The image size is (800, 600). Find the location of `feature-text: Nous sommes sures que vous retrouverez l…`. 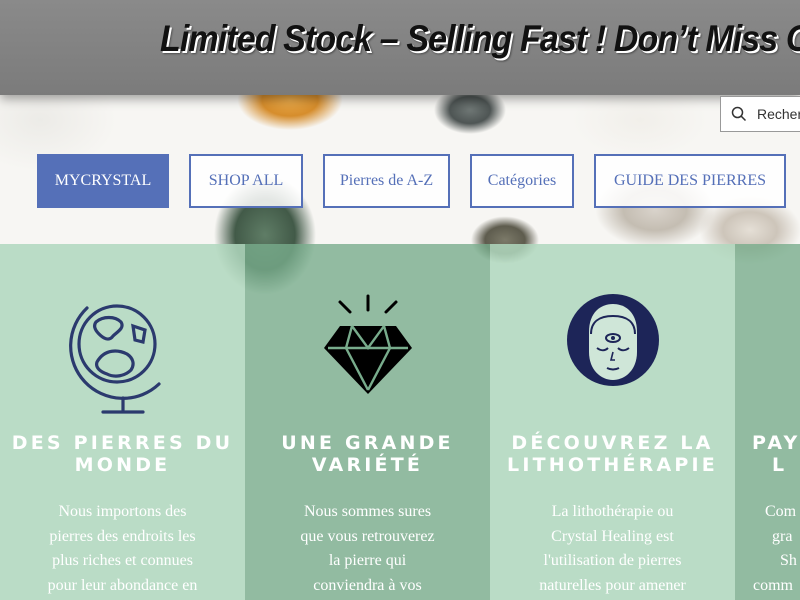

feature-text: Nous sommes sures que vous retrouverez l… is located at coordinates (367, 548).